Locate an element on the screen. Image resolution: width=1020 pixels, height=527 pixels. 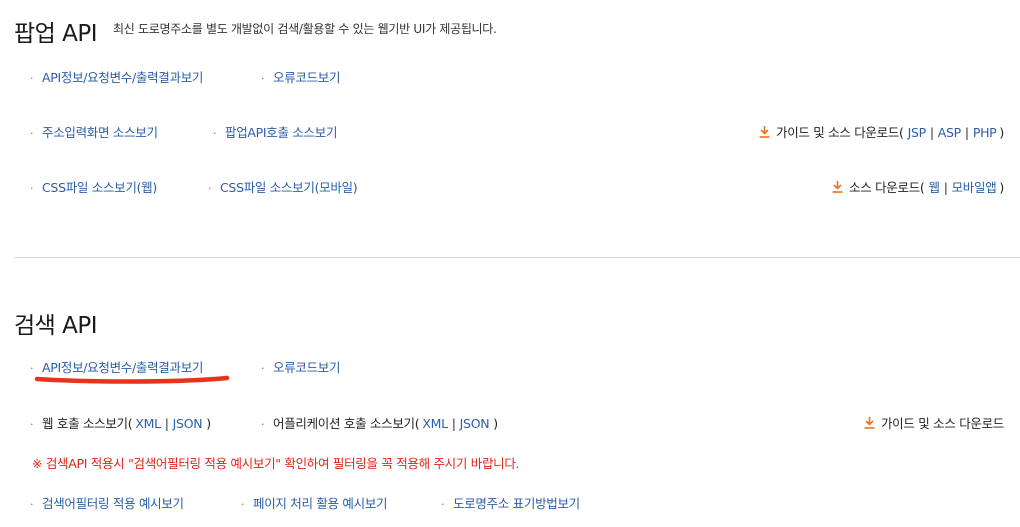
css-mobile-link: · CSS파일 소스보기(모바일) is located at coordinates (283, 186).